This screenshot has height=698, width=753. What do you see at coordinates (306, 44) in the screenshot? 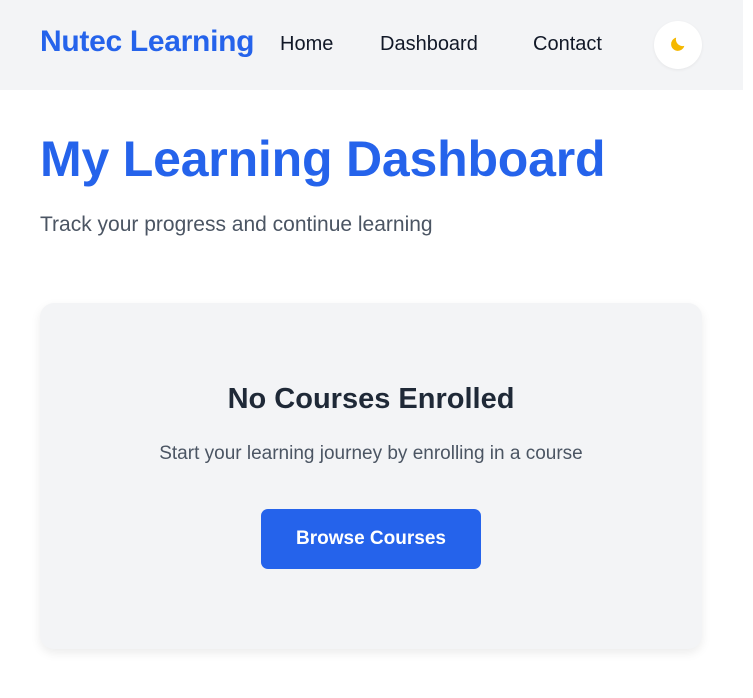
I see `nav-link-home: Home` at bounding box center [306, 44].